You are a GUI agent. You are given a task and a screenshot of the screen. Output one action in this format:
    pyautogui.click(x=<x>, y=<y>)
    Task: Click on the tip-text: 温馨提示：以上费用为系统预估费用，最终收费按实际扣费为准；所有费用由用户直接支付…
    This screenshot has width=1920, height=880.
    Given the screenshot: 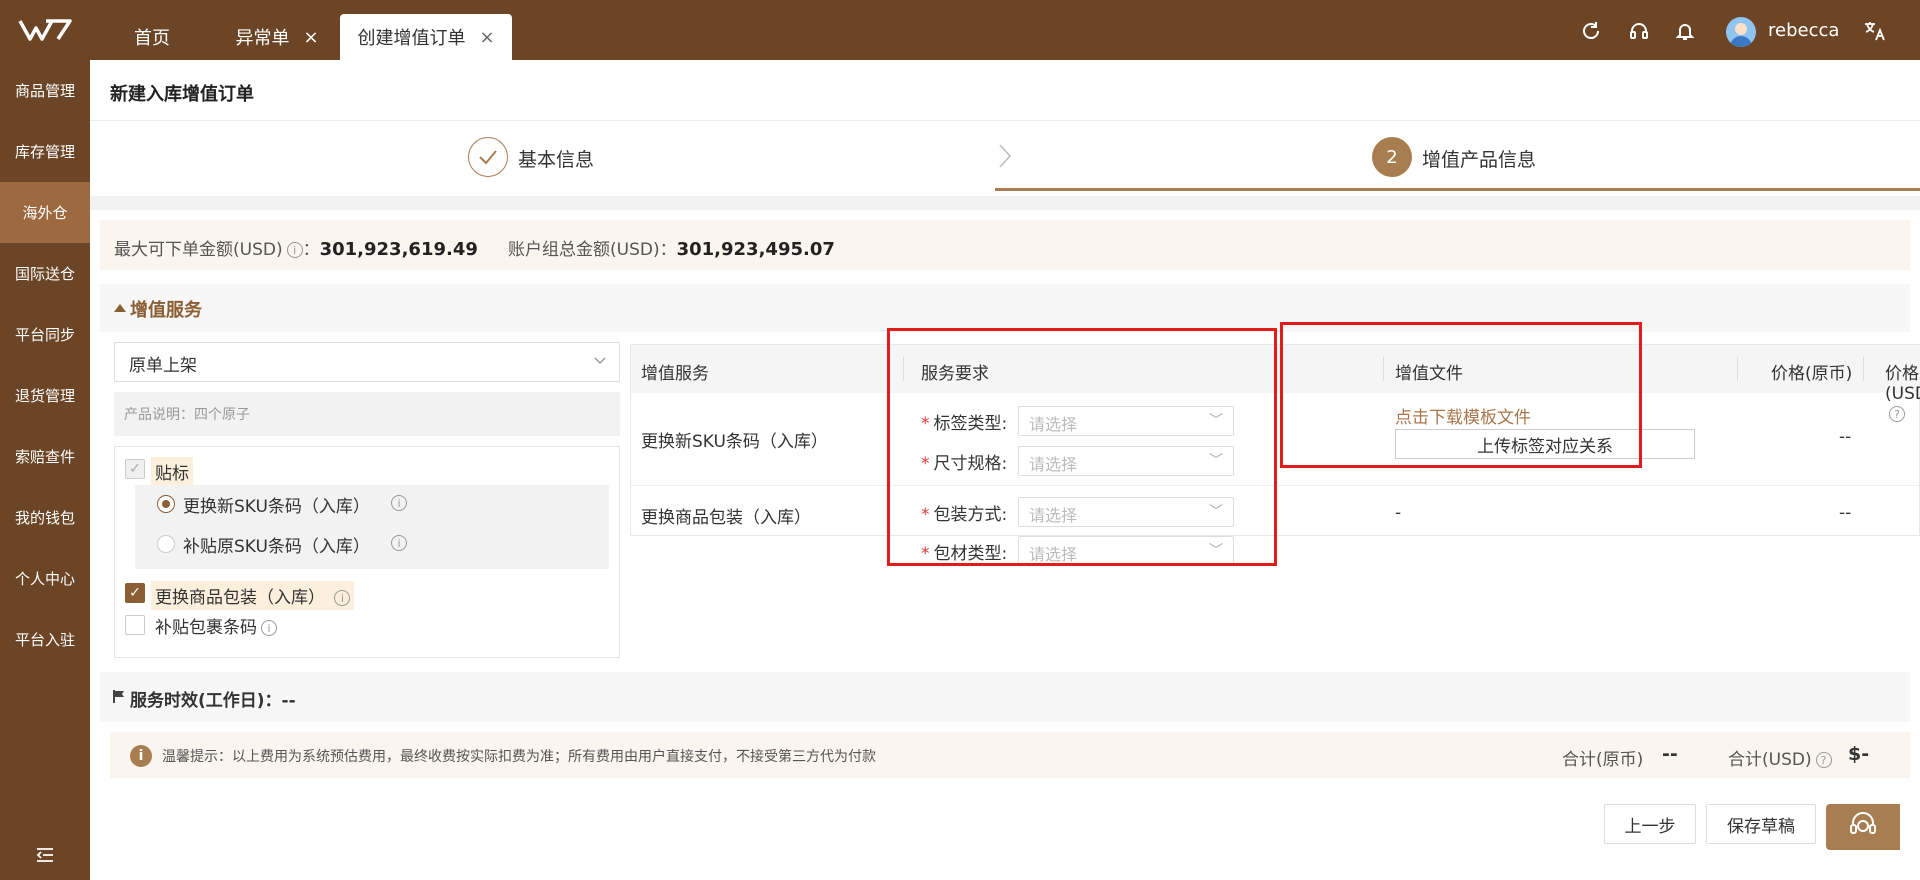 What is the action you would take?
    pyautogui.click(x=519, y=757)
    